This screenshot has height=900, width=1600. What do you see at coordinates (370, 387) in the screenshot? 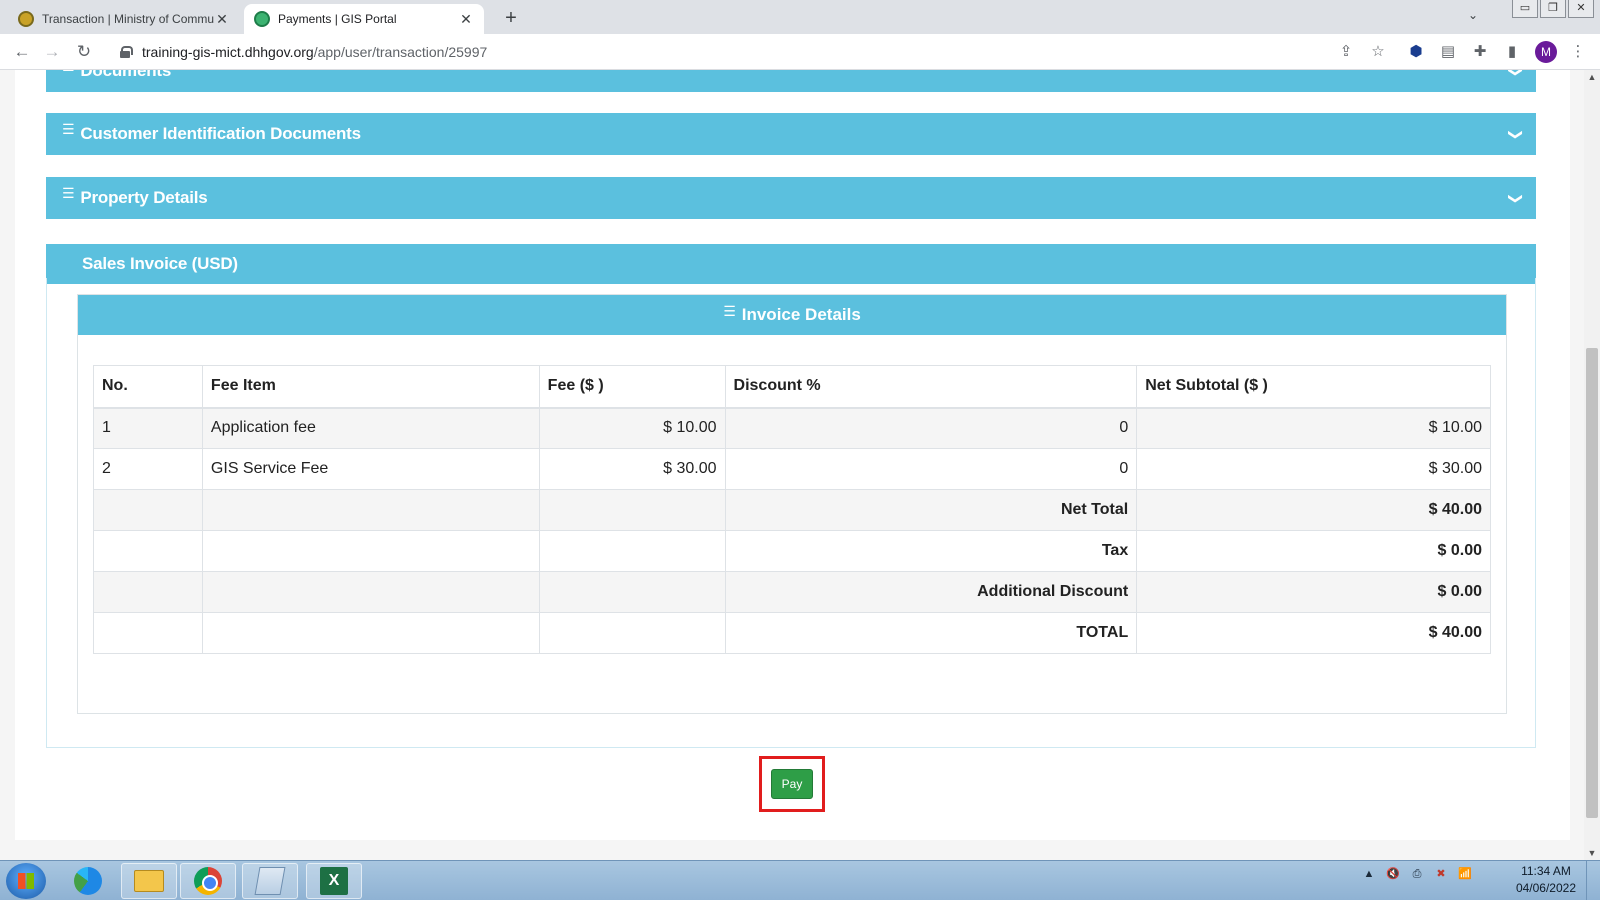
I see `column-header: Fee Item` at bounding box center [370, 387].